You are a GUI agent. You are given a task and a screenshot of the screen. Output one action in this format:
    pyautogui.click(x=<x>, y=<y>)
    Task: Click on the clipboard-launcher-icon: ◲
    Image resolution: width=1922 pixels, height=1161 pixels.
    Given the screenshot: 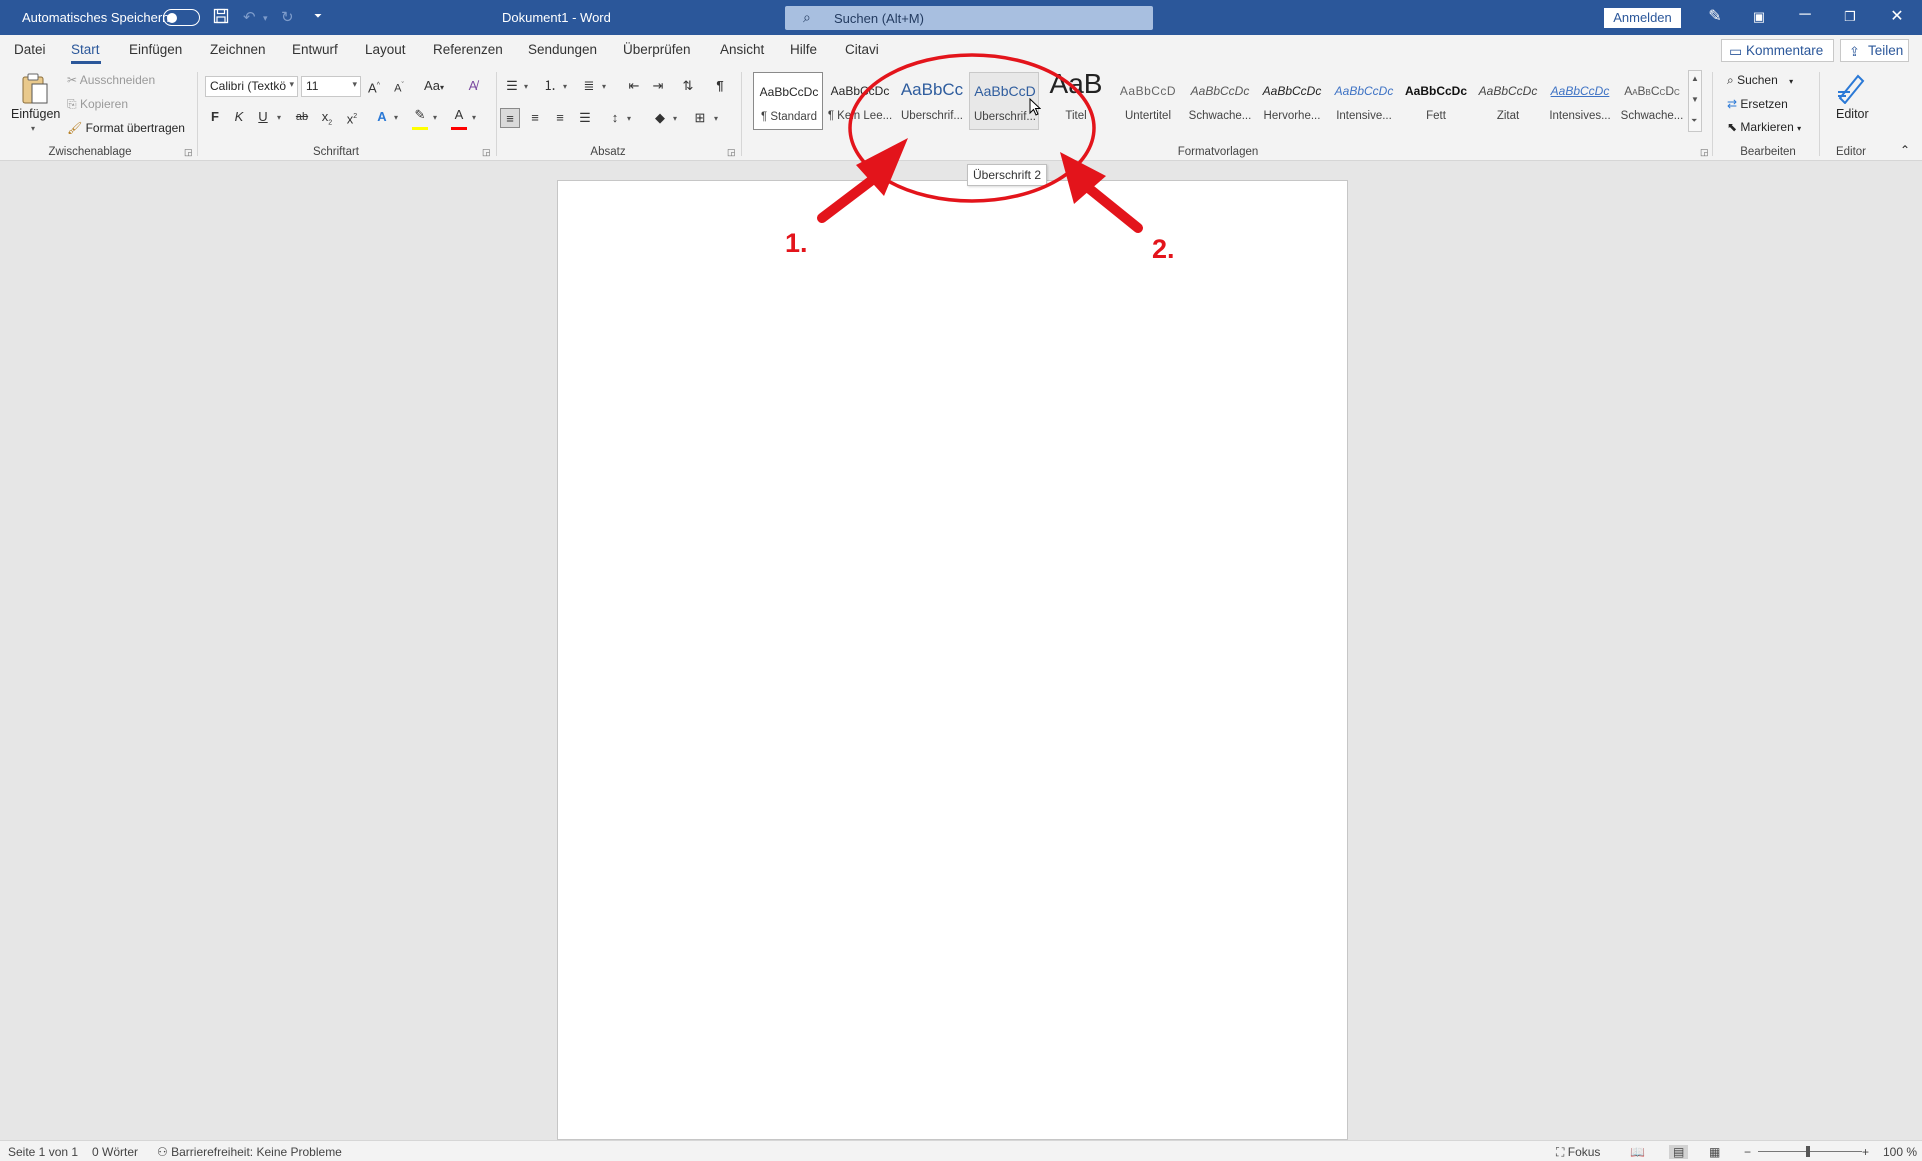 What is the action you would take?
    pyautogui.click(x=188, y=152)
    